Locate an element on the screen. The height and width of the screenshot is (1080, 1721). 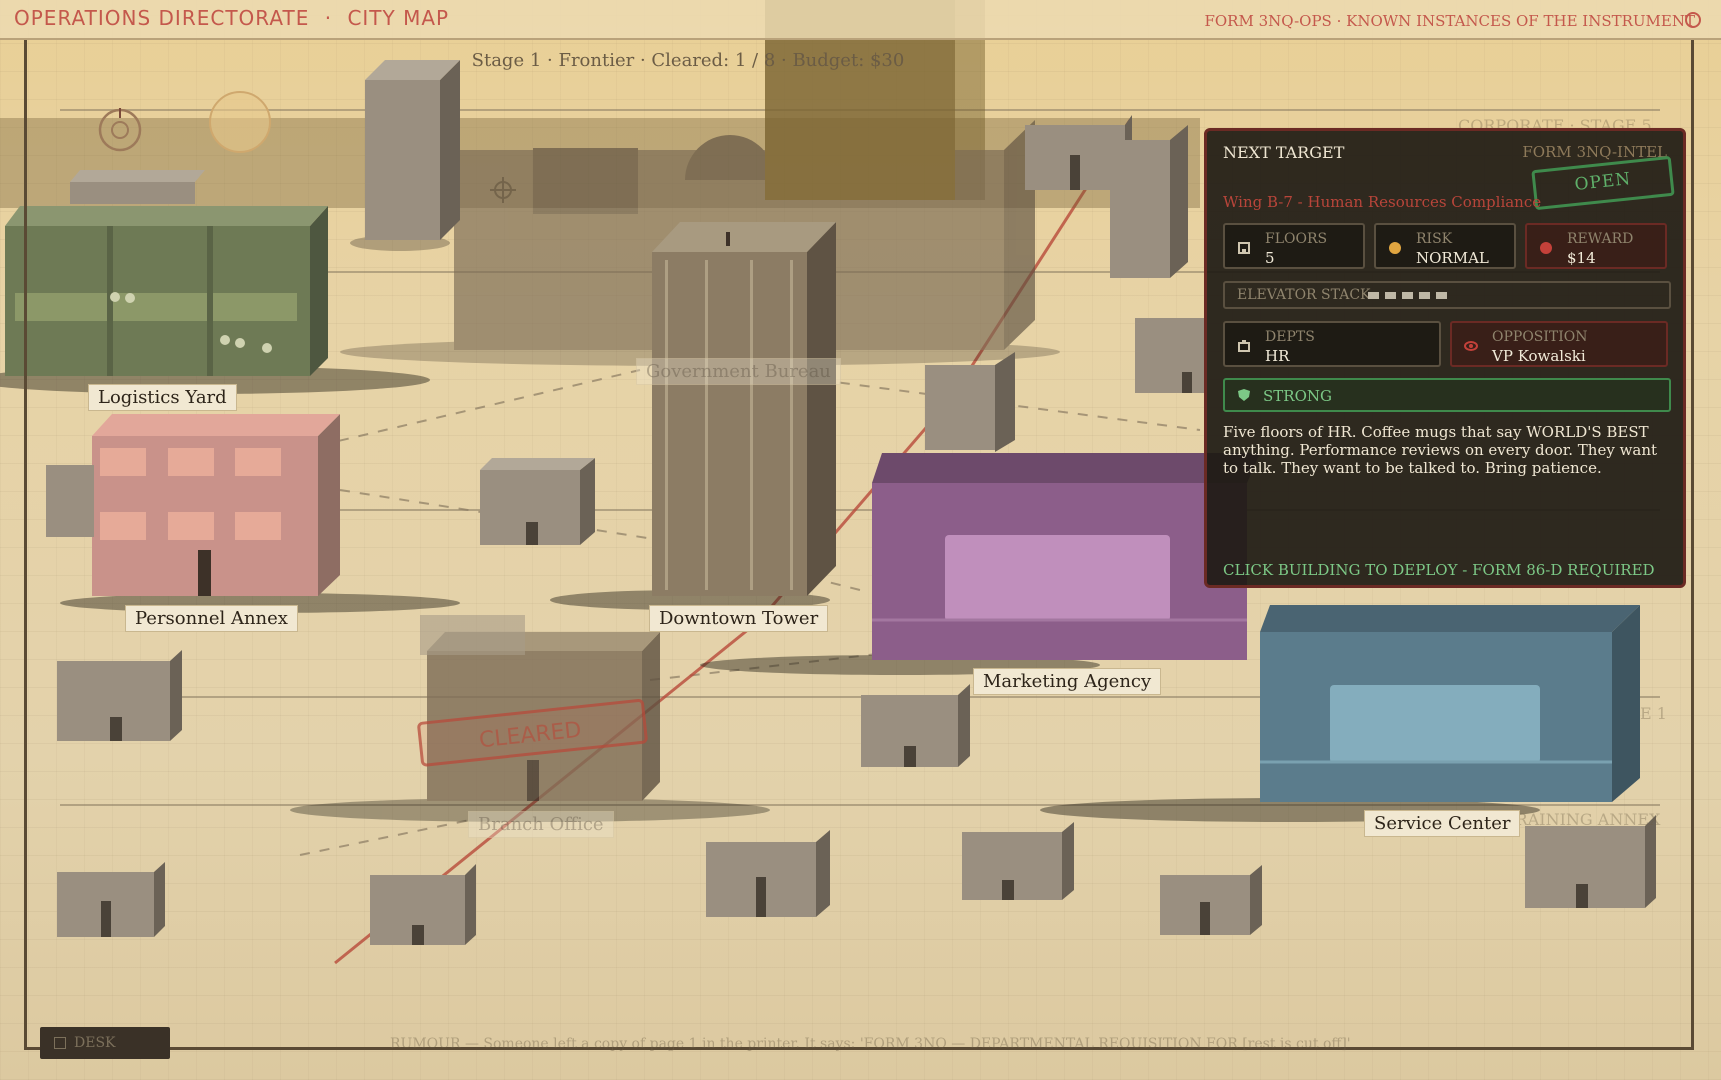
header-title: OPERATIONS DIRECTORATE · CITY MAP is located at coordinates (231, 18).